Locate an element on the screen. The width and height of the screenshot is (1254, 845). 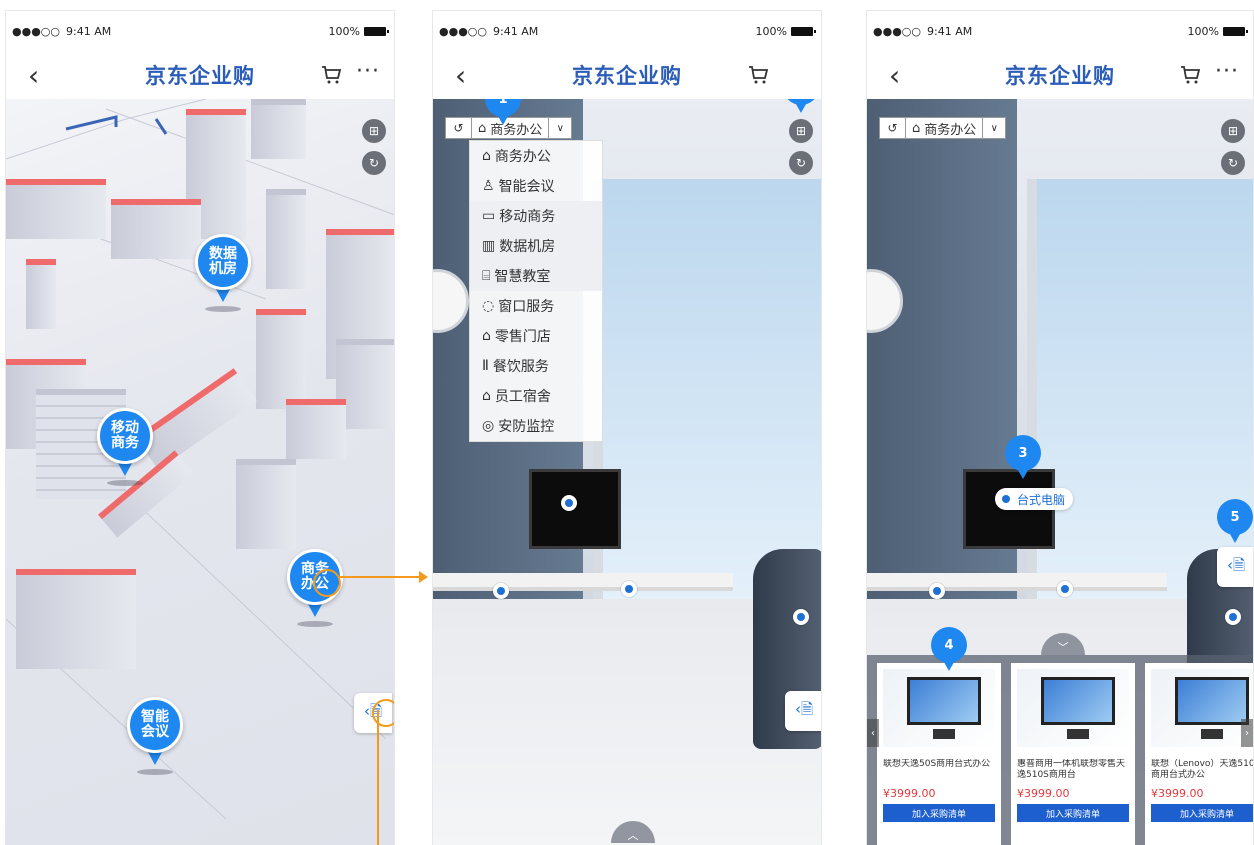
menu-item-icon: ◌ is located at coordinates (488, 306).